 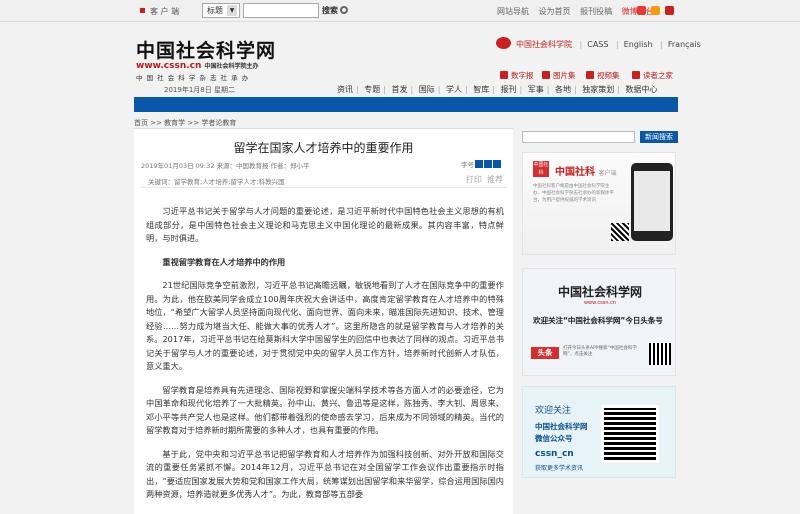 I want to click on search-icon, so click(x=344, y=10).